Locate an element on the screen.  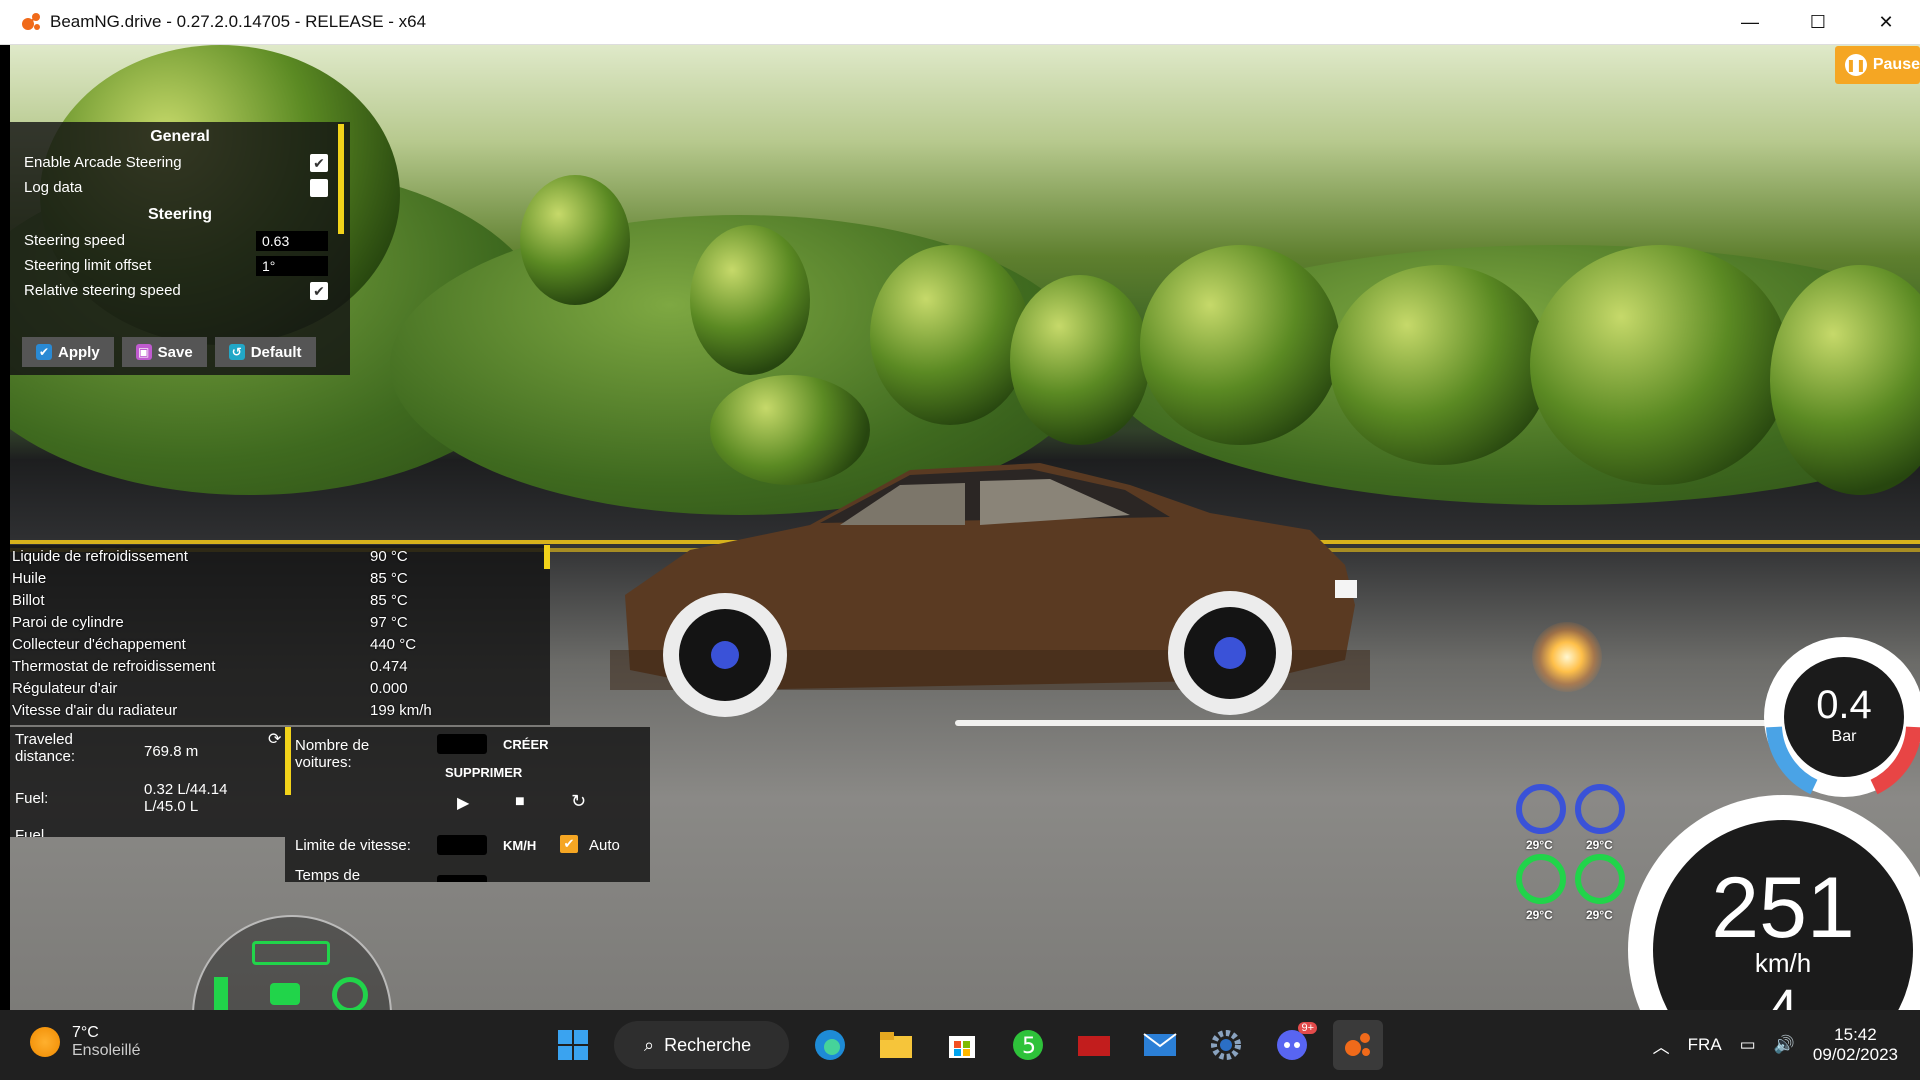
default-button: ↺ Default is located at coordinates (265, 352).